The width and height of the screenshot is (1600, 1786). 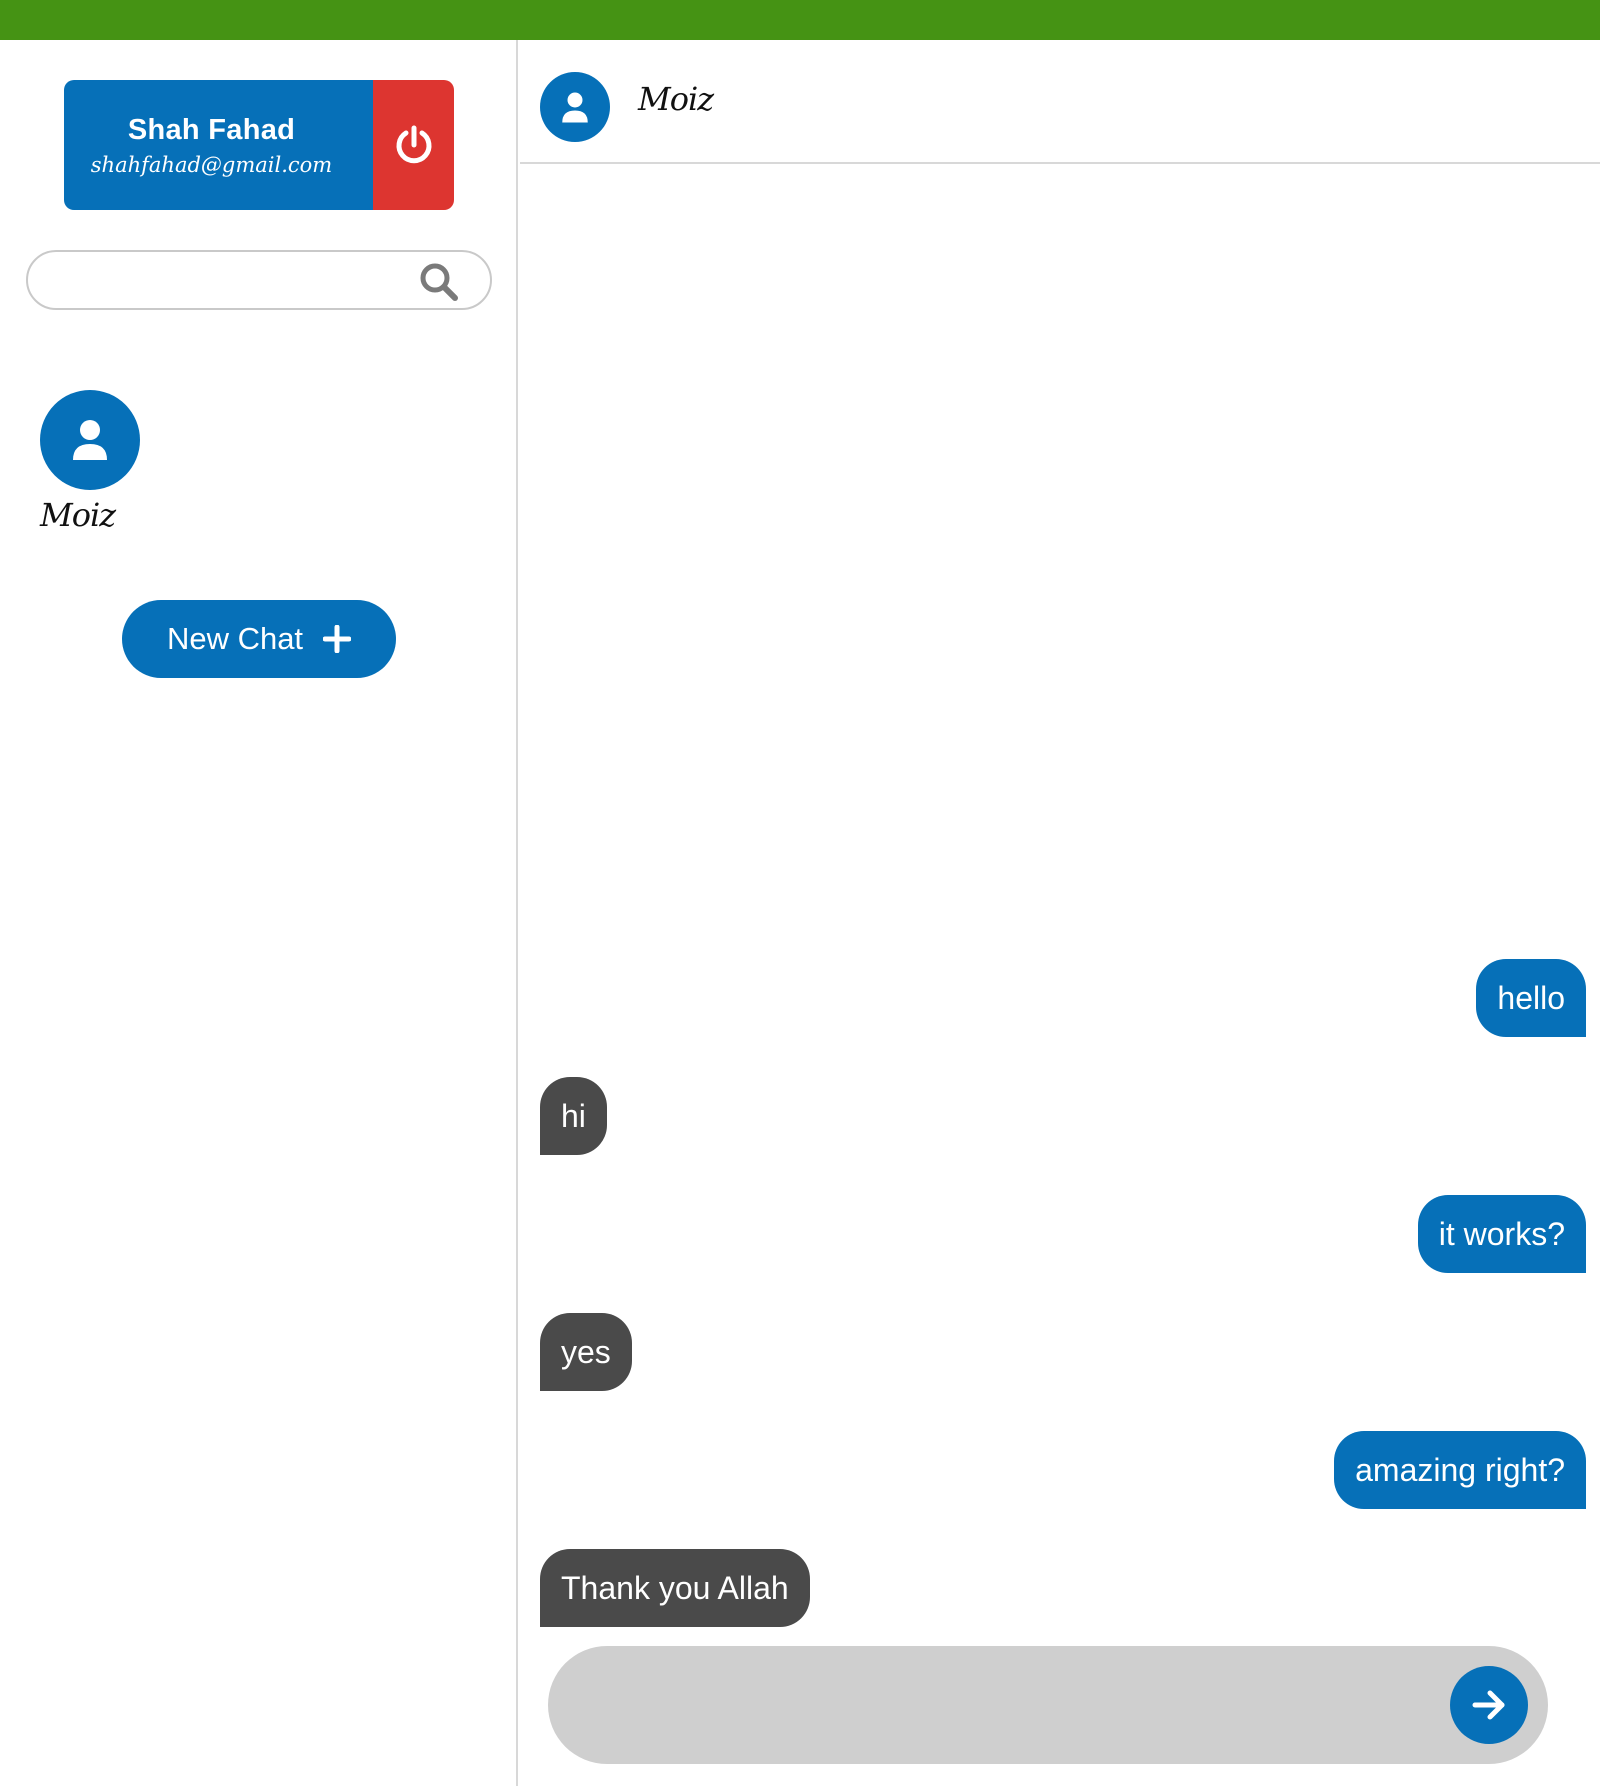 I want to click on contact-item: Moiz, so click(x=95, y=462).